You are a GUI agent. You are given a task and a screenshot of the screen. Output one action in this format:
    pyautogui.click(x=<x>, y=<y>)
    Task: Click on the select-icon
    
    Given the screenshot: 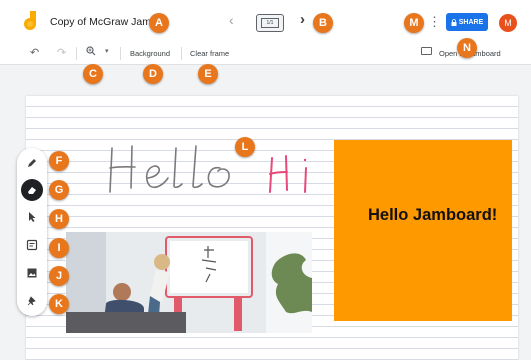 What is the action you would take?
    pyautogui.click(x=32, y=217)
    